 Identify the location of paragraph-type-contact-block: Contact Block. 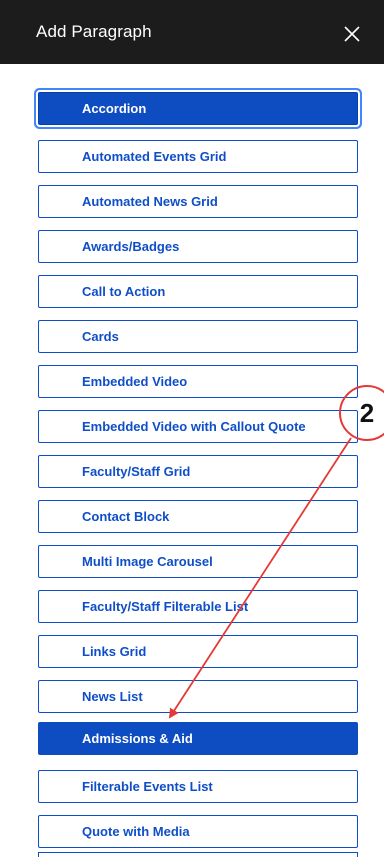
(198, 516).